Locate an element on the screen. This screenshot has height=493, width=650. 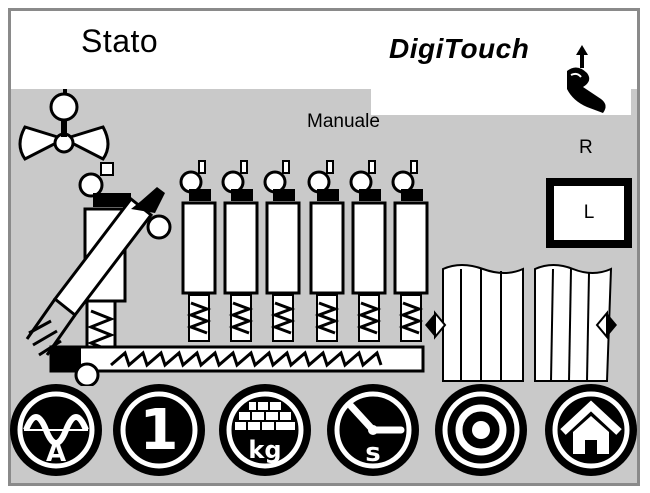
outlet-left is located at coordinates (474, 323).